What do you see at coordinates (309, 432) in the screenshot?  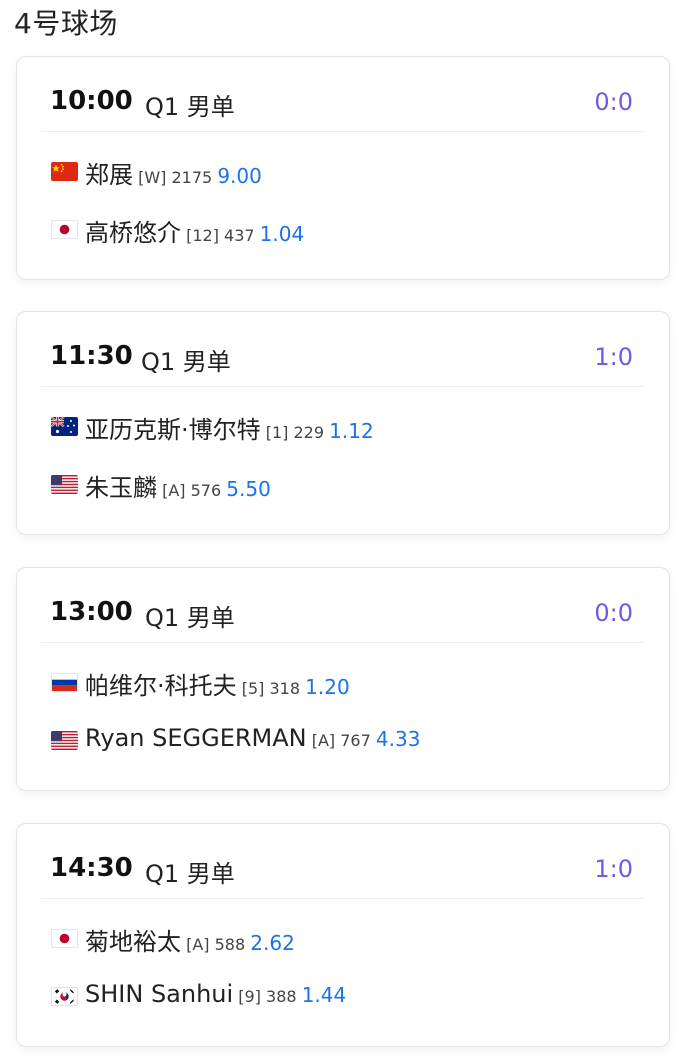 I see `player-rank: 229` at bounding box center [309, 432].